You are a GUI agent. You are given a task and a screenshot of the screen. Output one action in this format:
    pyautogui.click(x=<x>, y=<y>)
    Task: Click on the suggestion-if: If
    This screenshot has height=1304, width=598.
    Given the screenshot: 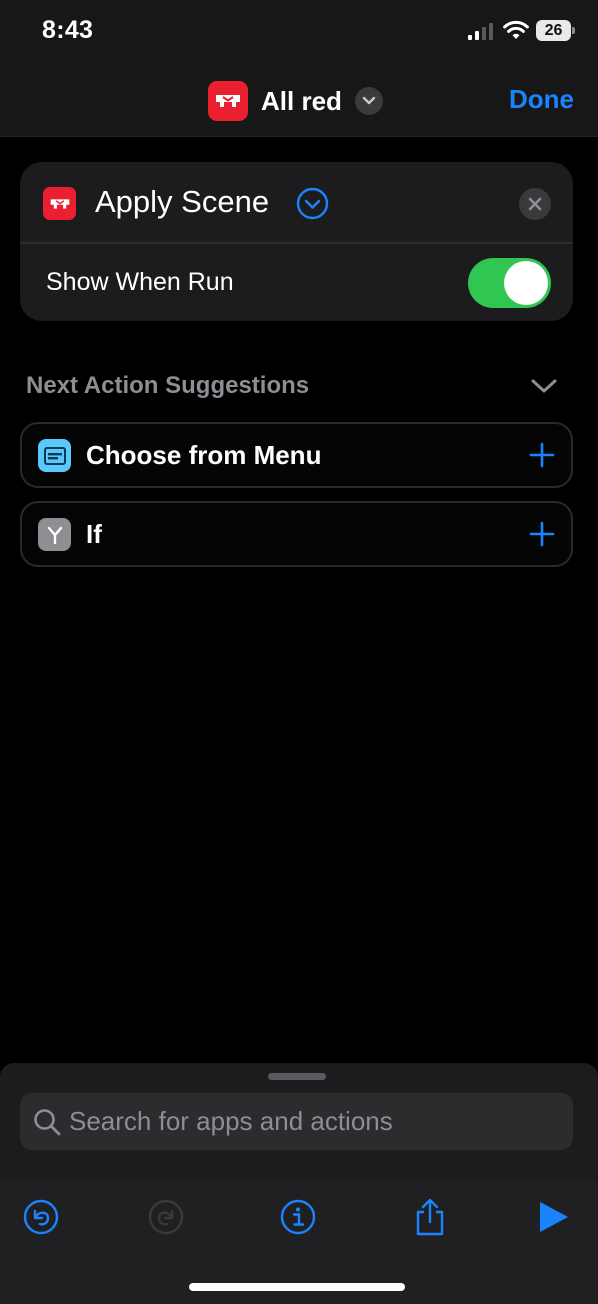 What is the action you would take?
    pyautogui.click(x=296, y=534)
    